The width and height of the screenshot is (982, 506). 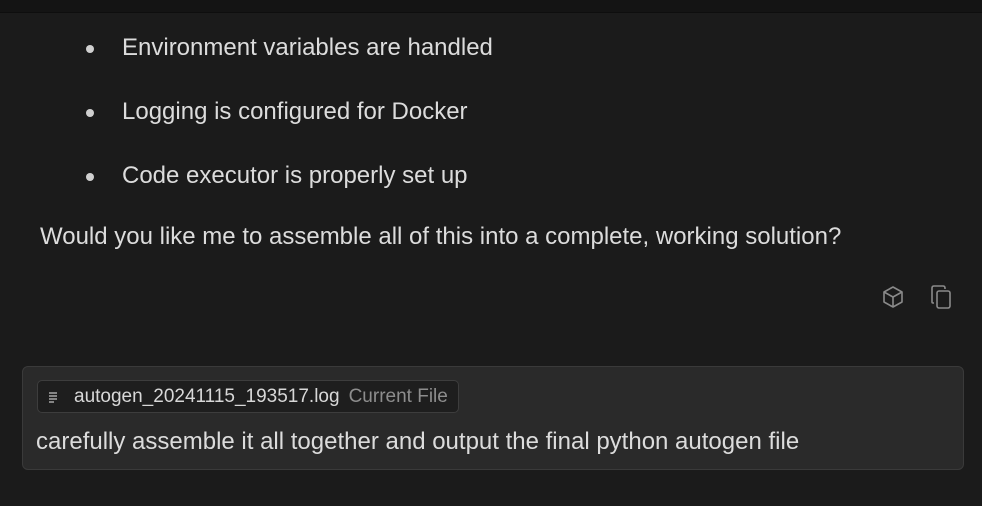 I want to click on list-item: Environment variables are handled, so click(x=289, y=65).